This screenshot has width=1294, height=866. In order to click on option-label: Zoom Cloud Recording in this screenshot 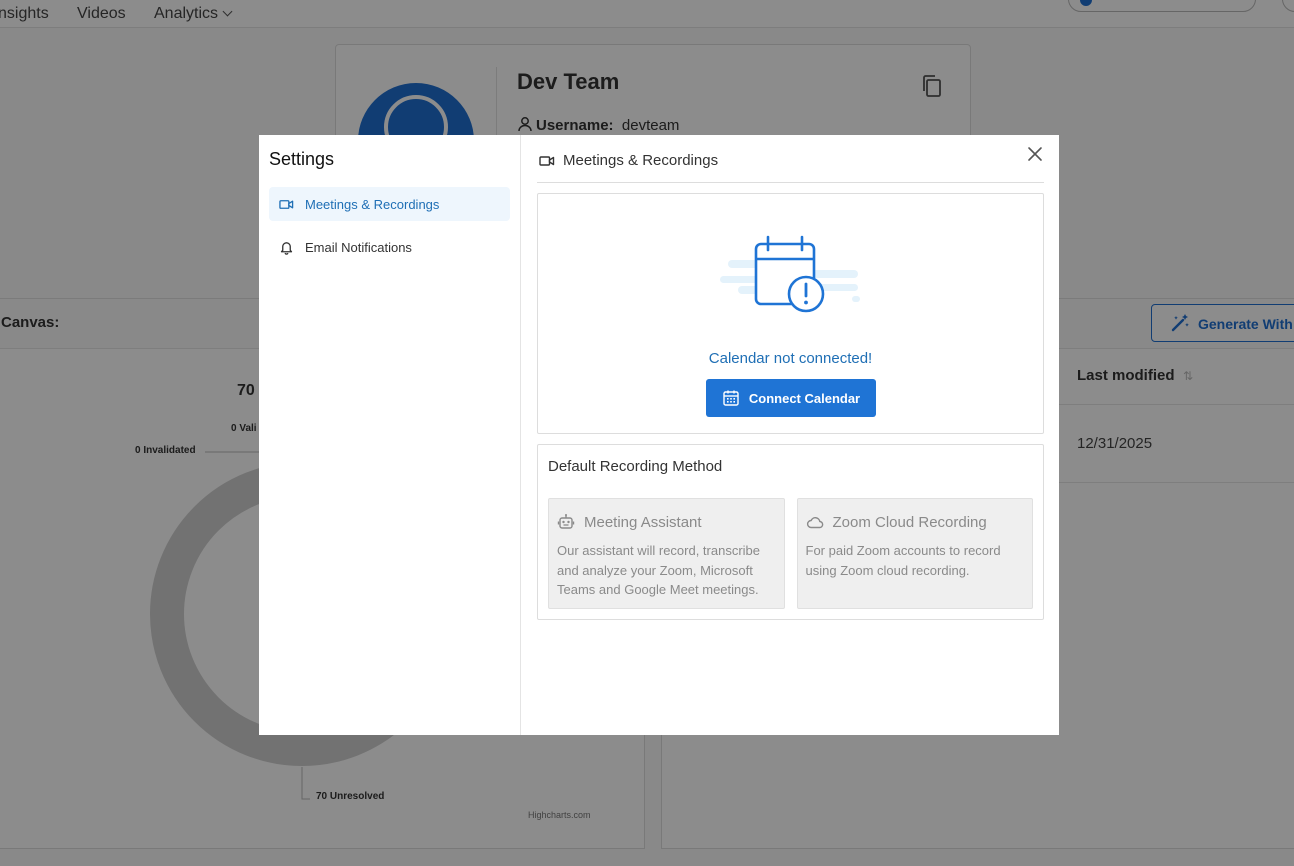, I will do `click(909, 522)`.